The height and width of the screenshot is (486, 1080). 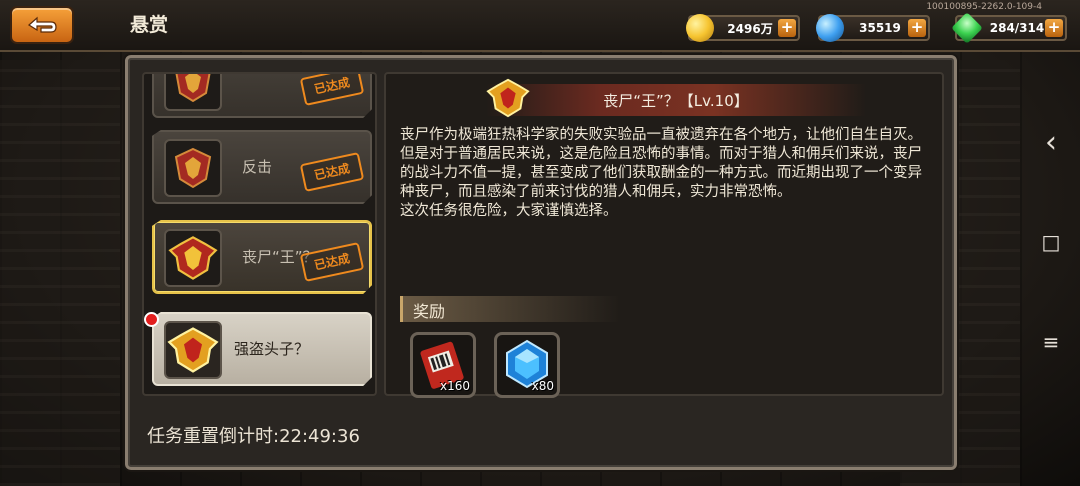 I want to click on system-navigation-bar: ‹ □ ≡, so click(x=1051, y=243).